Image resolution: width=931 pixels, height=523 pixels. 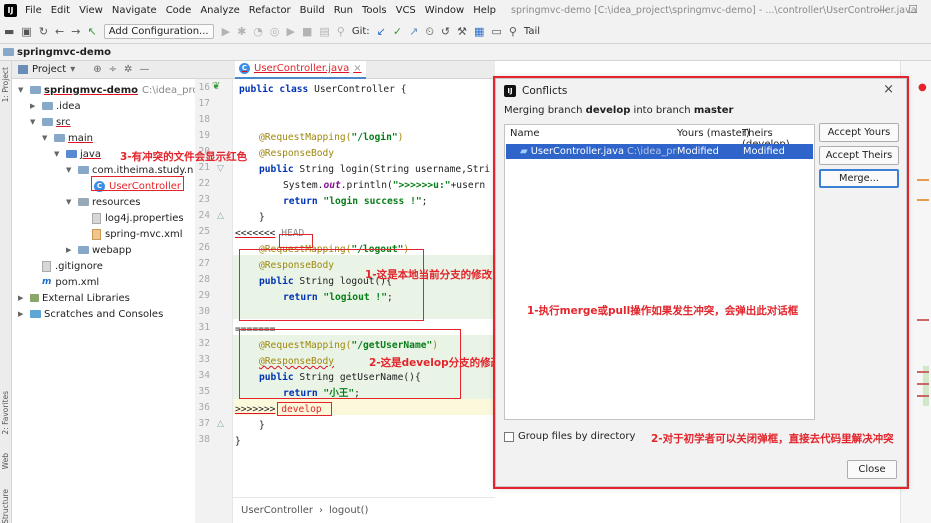 I want to click on breadcrumb-method: logout(), so click(x=348, y=510).